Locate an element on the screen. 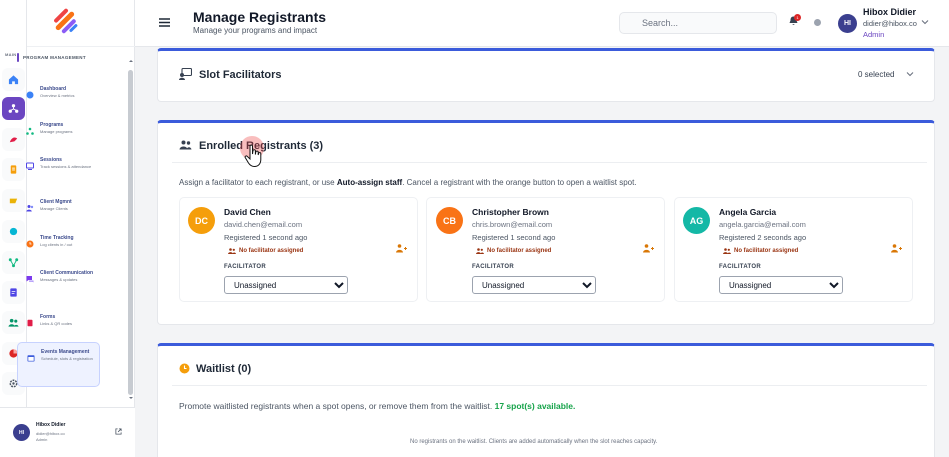  nav-item-desc: Overview & metrics is located at coordinates (57, 95).